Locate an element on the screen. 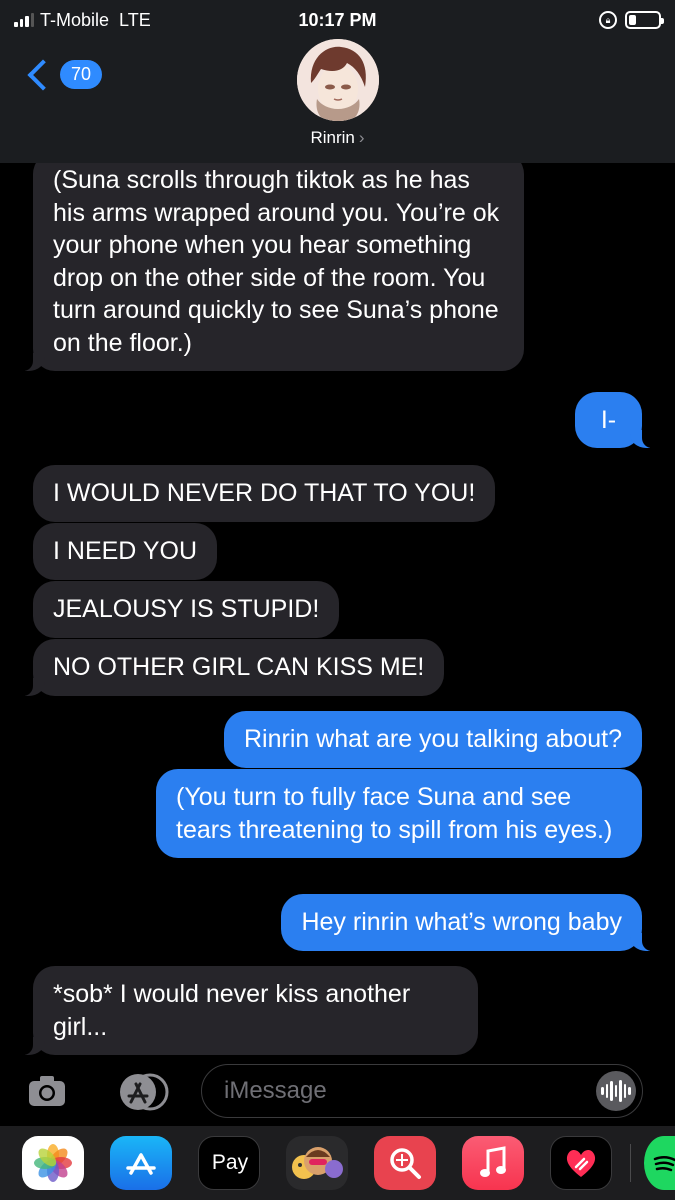 This screenshot has height=1200, width=675. compose-bar is located at coordinates (337, 1091).